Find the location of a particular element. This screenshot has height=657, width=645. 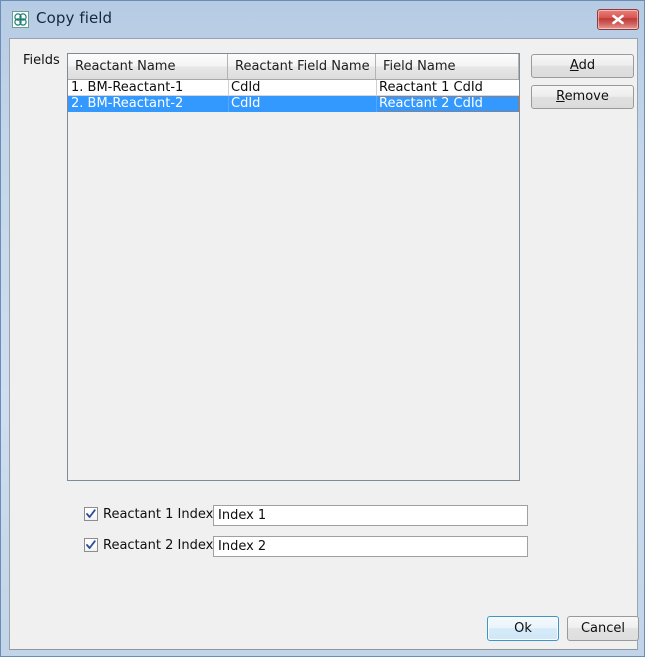

remove-button: Remove is located at coordinates (582, 97).